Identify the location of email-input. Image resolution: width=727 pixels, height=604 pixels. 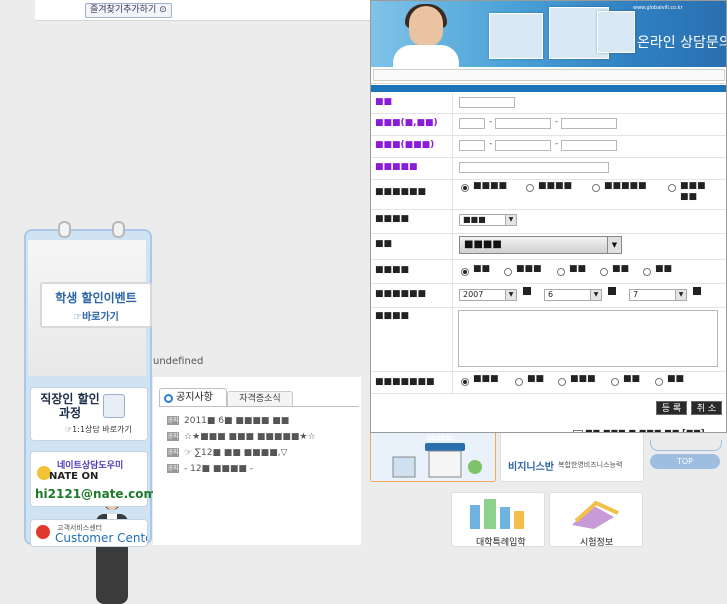
(534, 167).